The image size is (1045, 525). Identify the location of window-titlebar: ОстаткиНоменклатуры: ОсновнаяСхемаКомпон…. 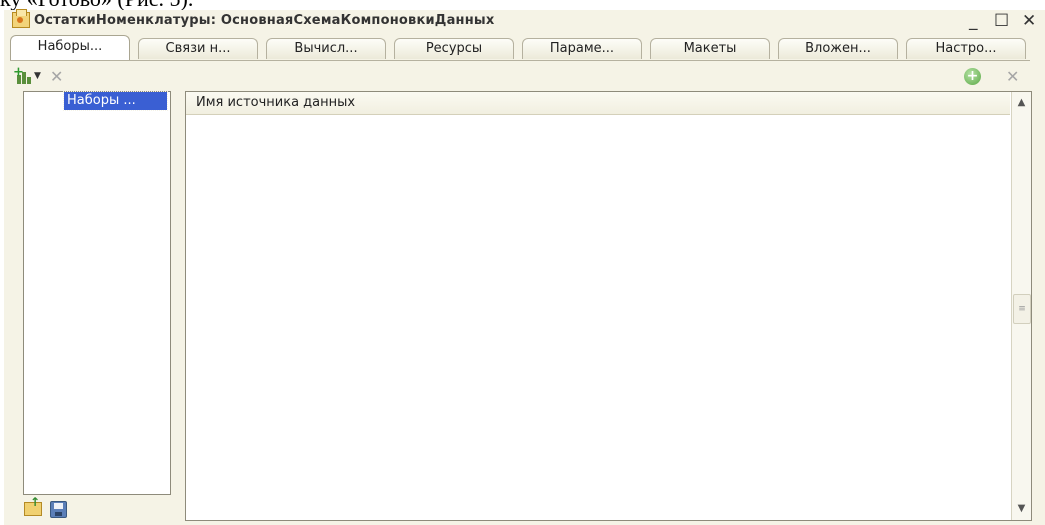
(524, 21).